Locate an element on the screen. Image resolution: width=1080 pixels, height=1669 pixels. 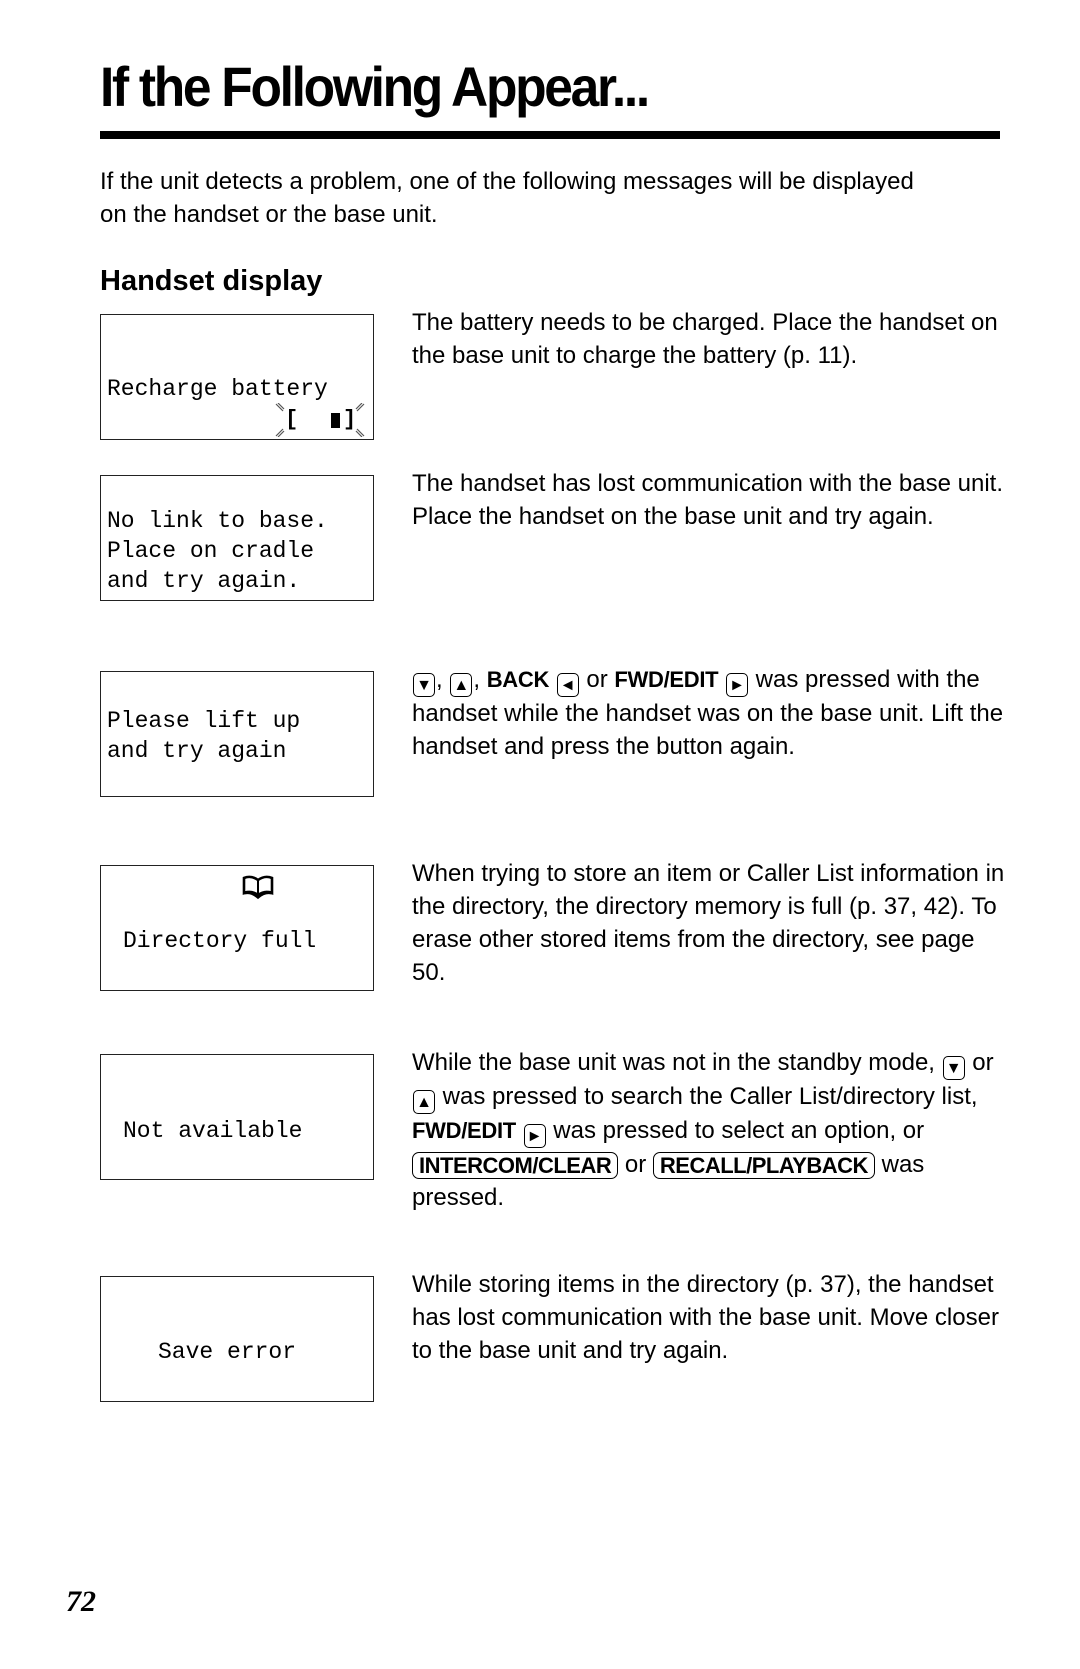
lcd-line: Place on cradle is located at coordinates (211, 551).